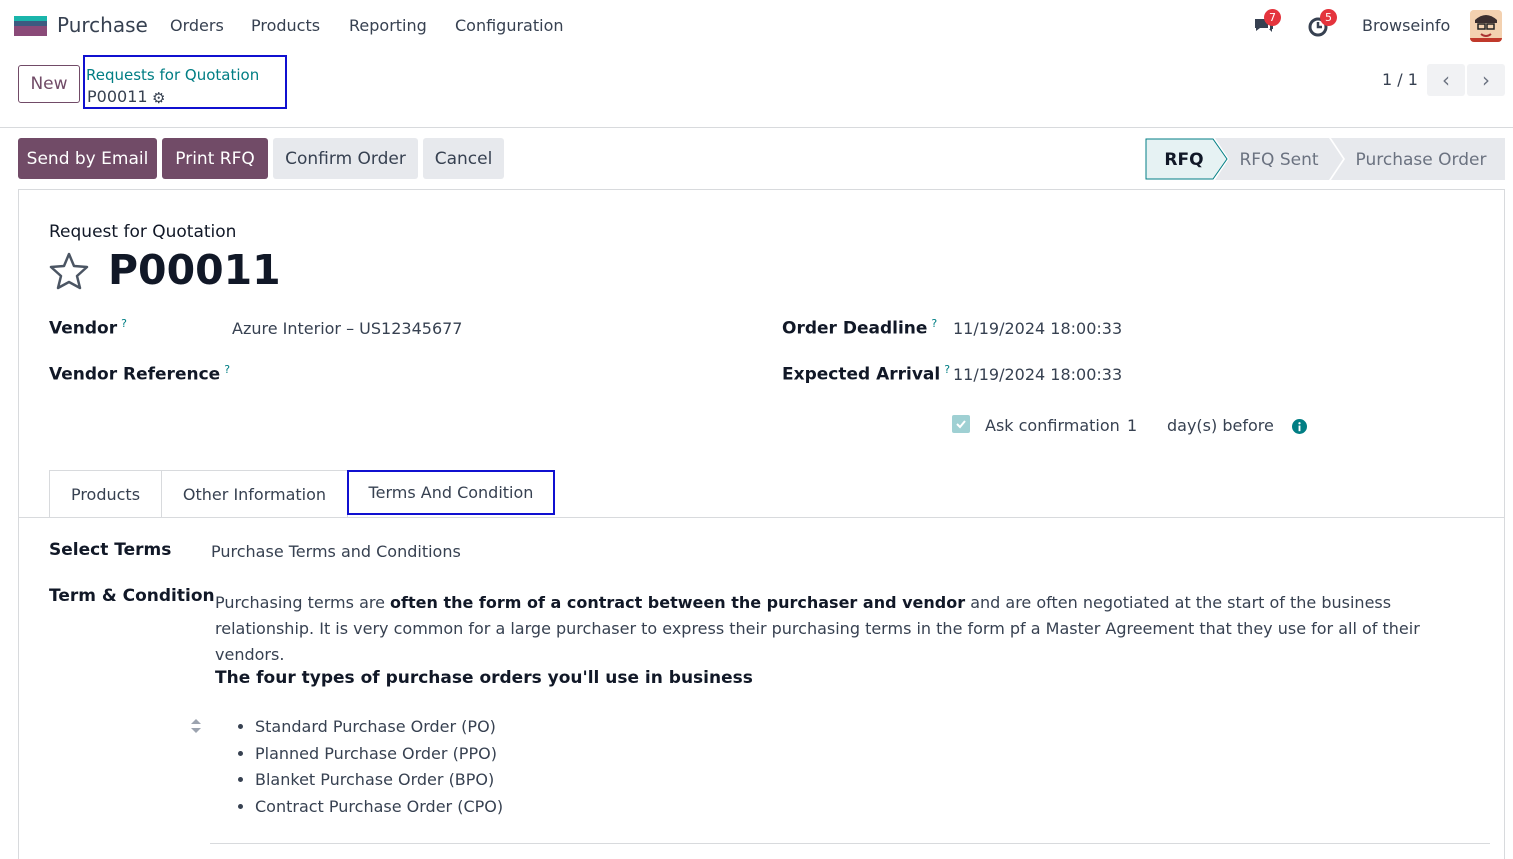 The image size is (1513, 859). Describe the element at coordinates (1037, 328) in the screenshot. I see `order-deadline-field: 11/19/2024 18:00:33` at that location.